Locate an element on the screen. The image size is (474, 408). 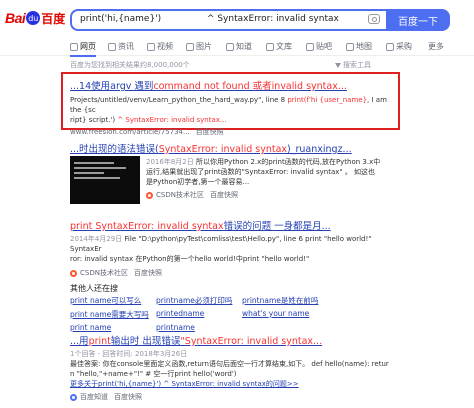
tab-web: 网页 is located at coordinates (83, 47).